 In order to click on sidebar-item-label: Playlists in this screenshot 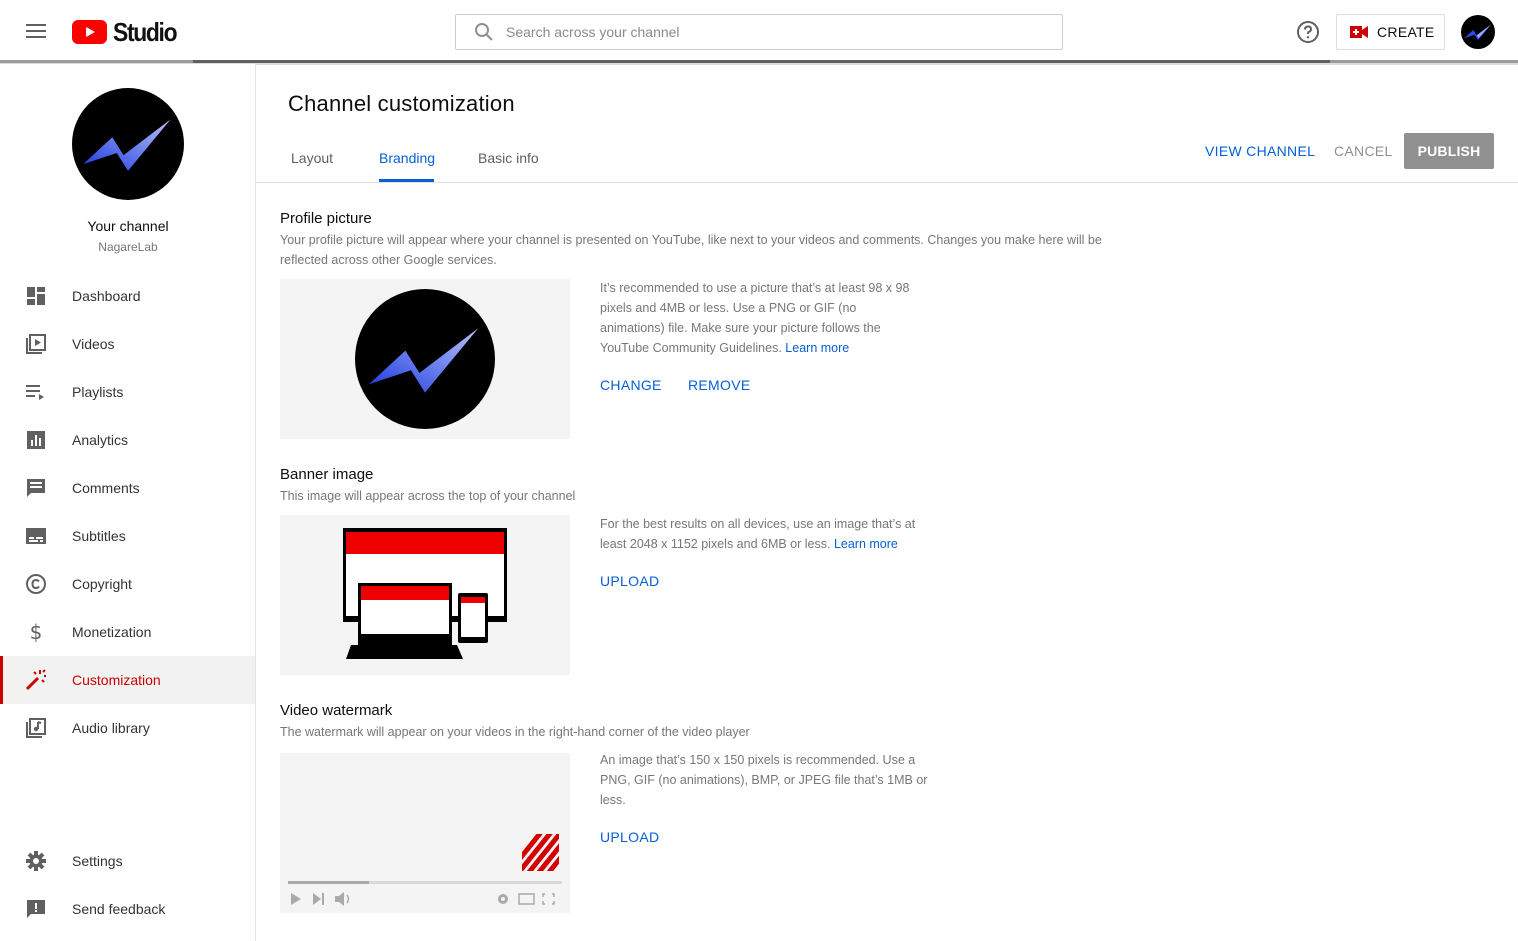, I will do `click(98, 392)`.